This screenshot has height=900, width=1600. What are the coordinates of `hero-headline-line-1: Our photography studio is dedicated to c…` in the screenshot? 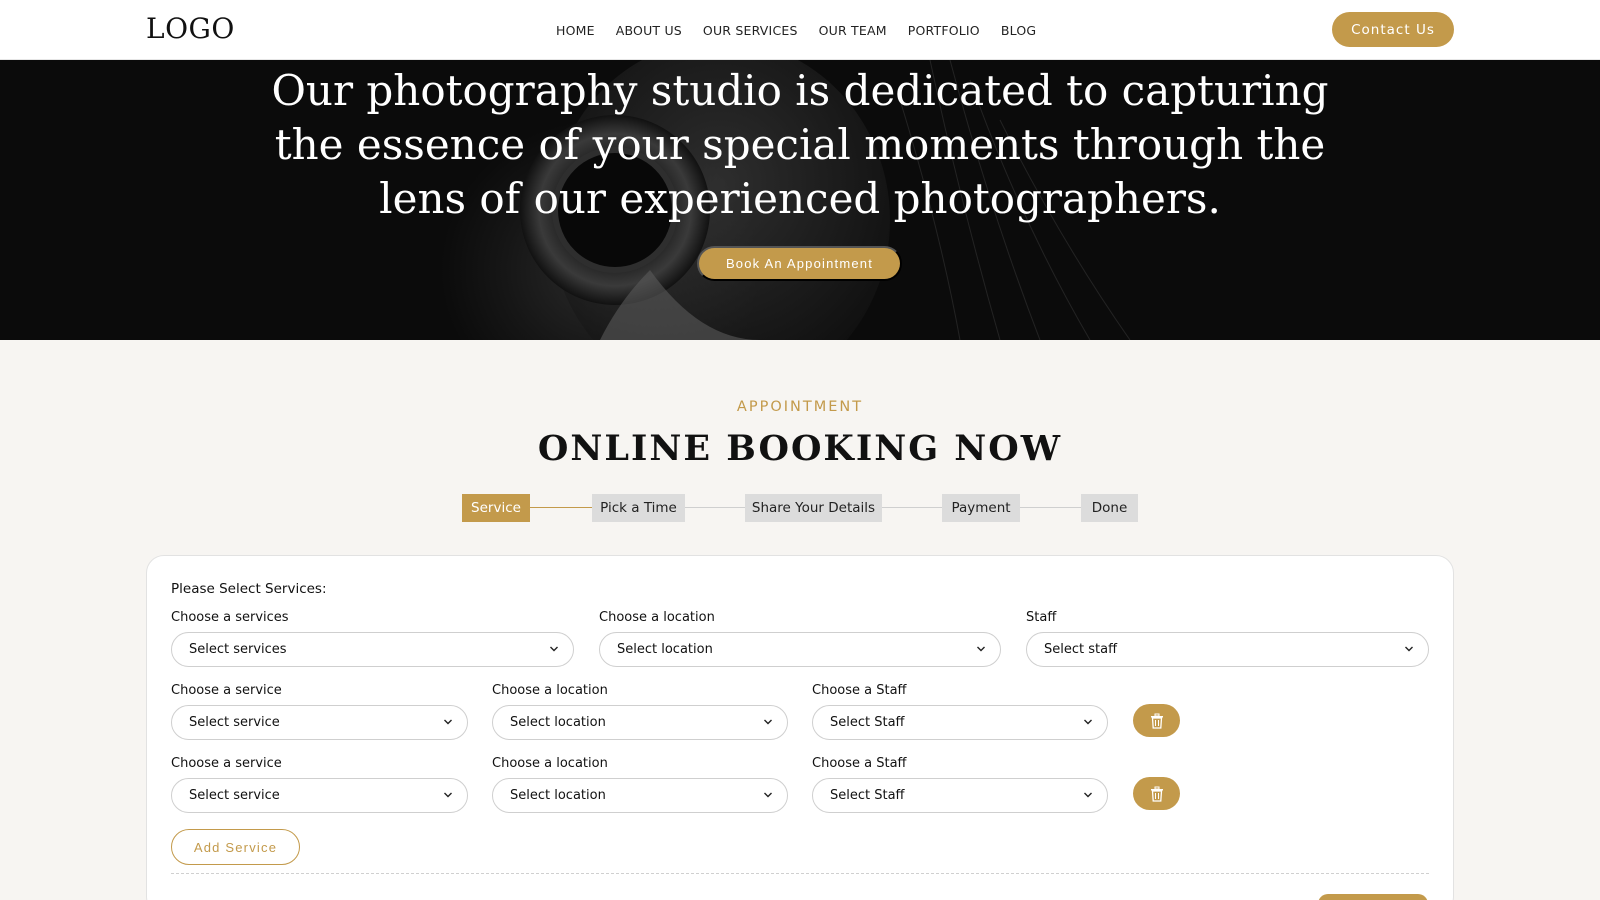 It's located at (800, 90).